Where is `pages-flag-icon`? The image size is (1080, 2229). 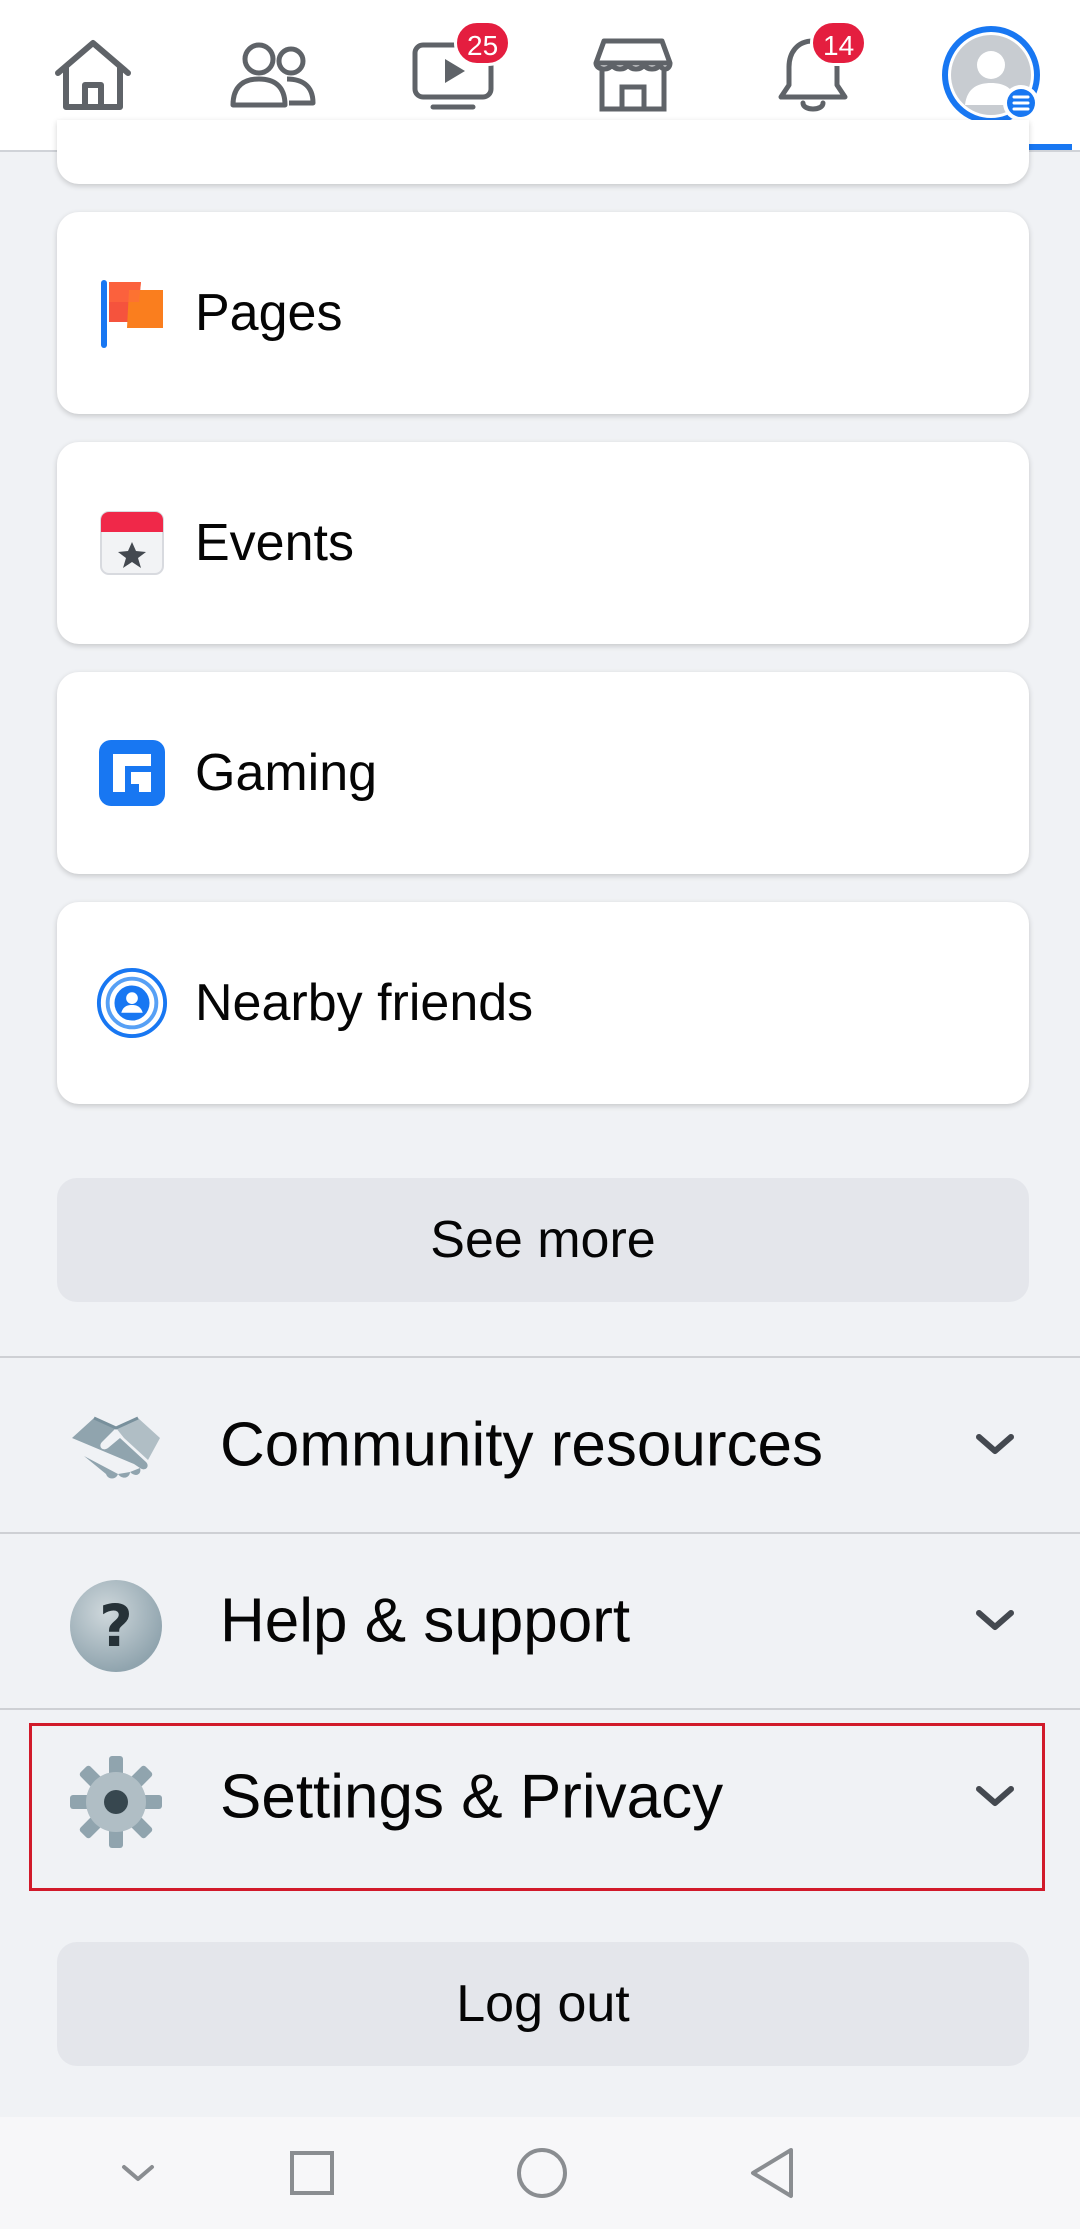
pages-flag-icon is located at coordinates (132, 313).